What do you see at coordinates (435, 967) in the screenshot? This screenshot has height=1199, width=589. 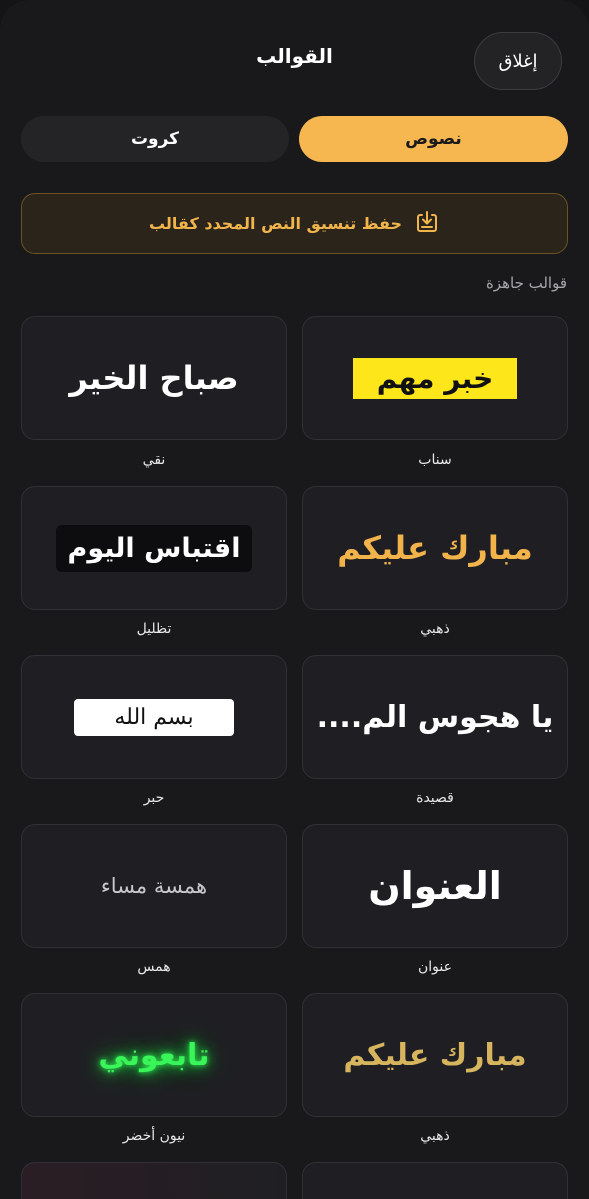 I see `template-name: عنوان` at bounding box center [435, 967].